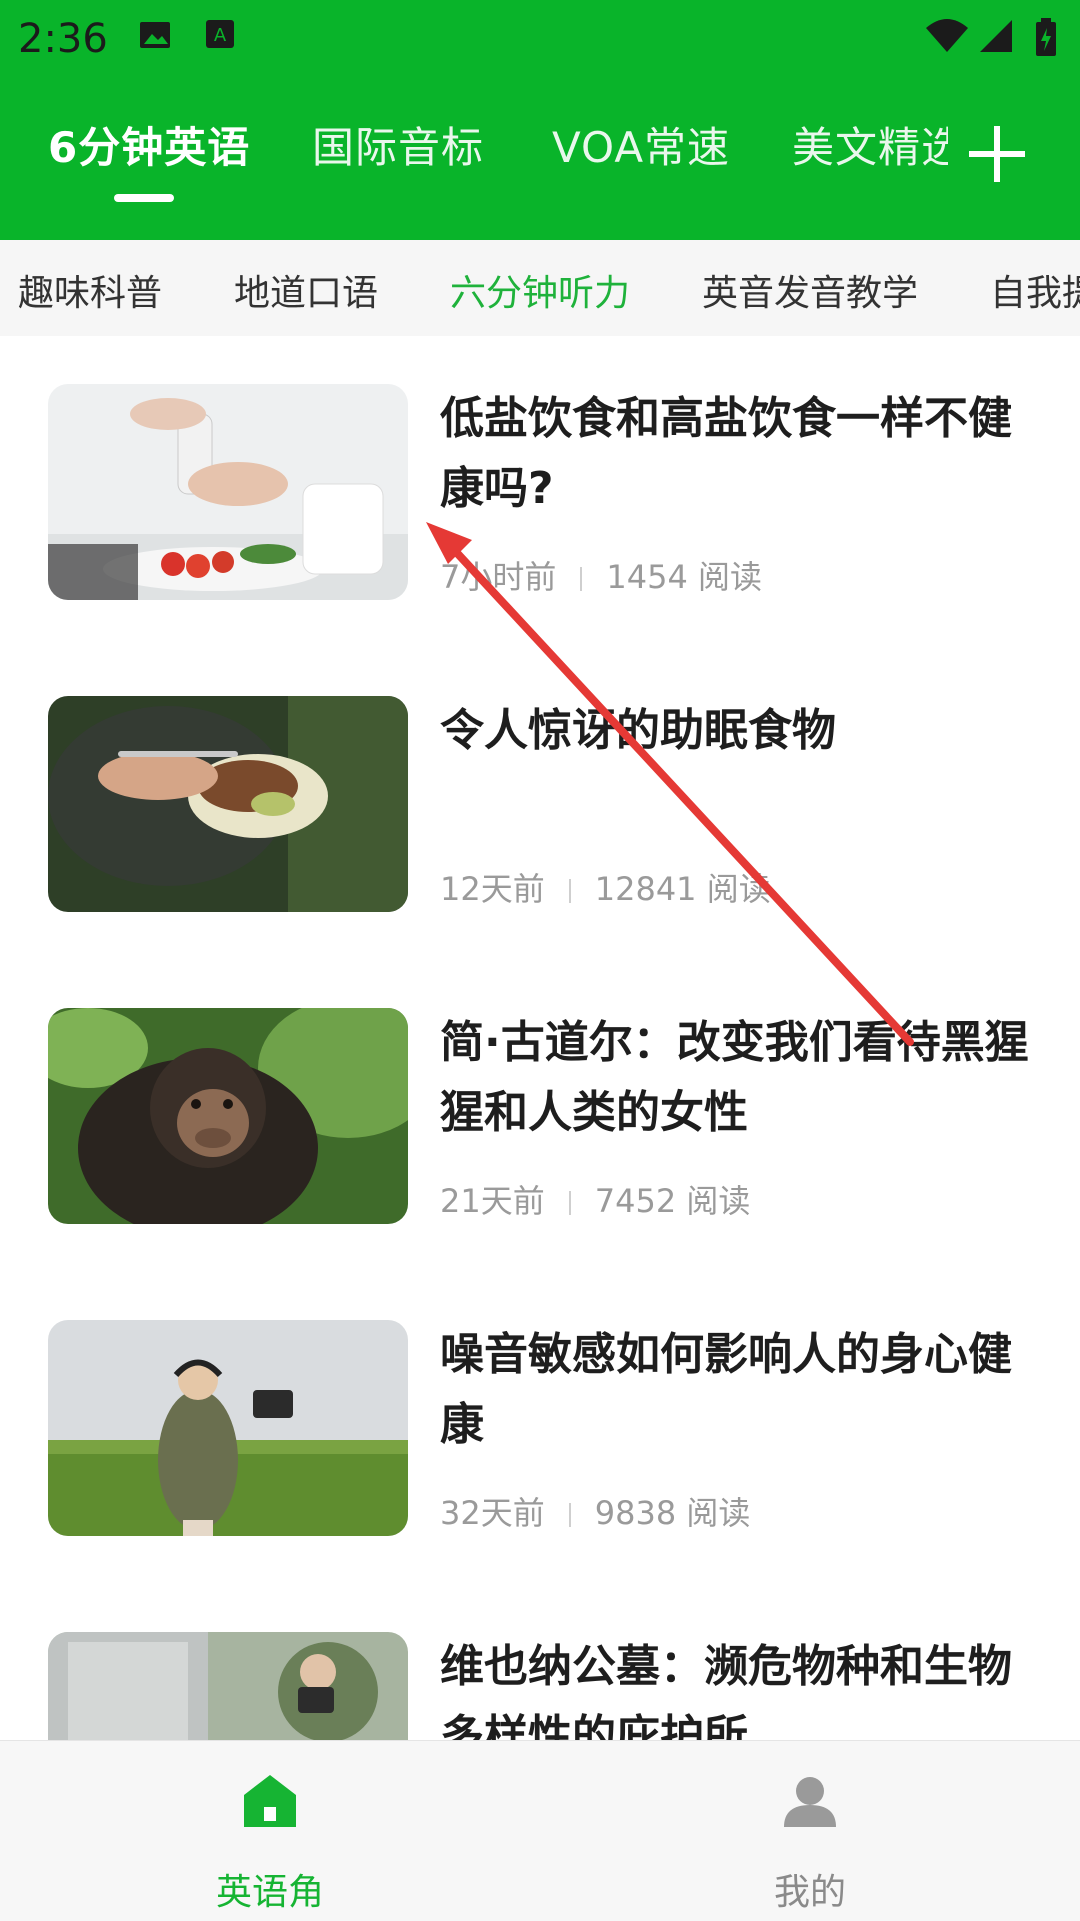  Describe the element at coordinates (540, 160) in the screenshot. I see `category-tabs: 6分钟英语 国际音标 VOA常速 美文精选` at that location.